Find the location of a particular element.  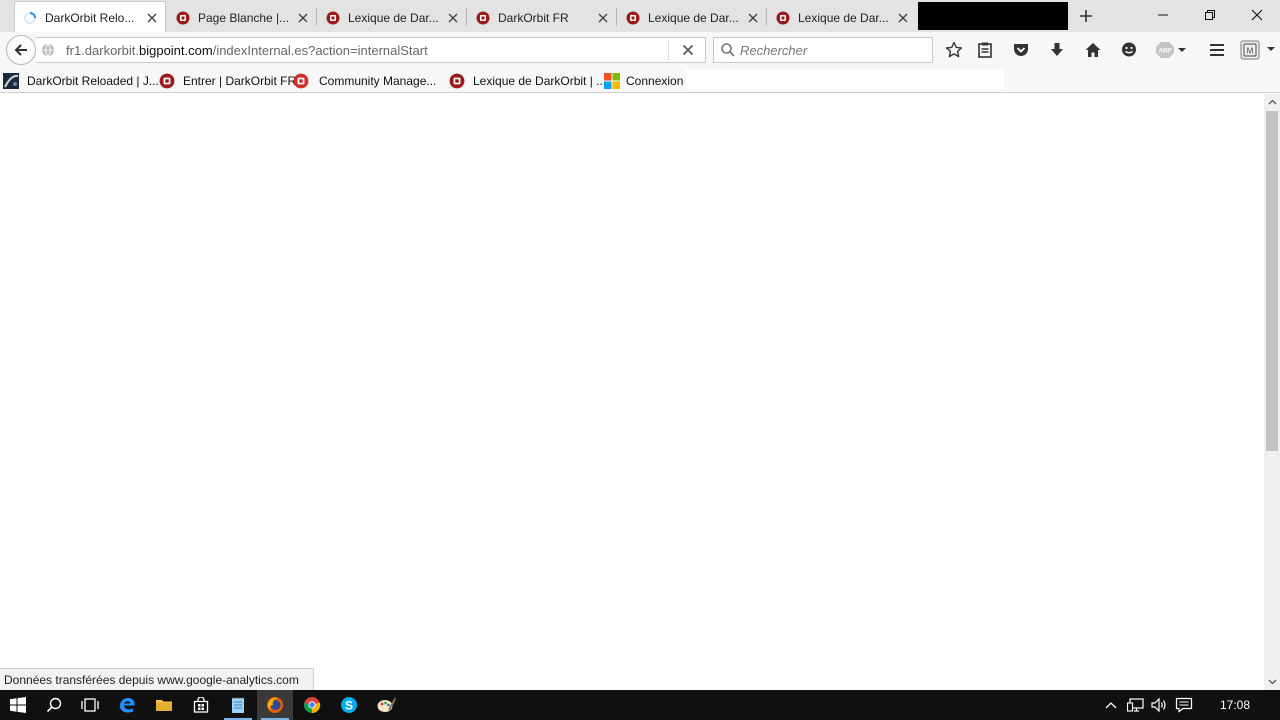

chrome-icon is located at coordinates (312, 705).